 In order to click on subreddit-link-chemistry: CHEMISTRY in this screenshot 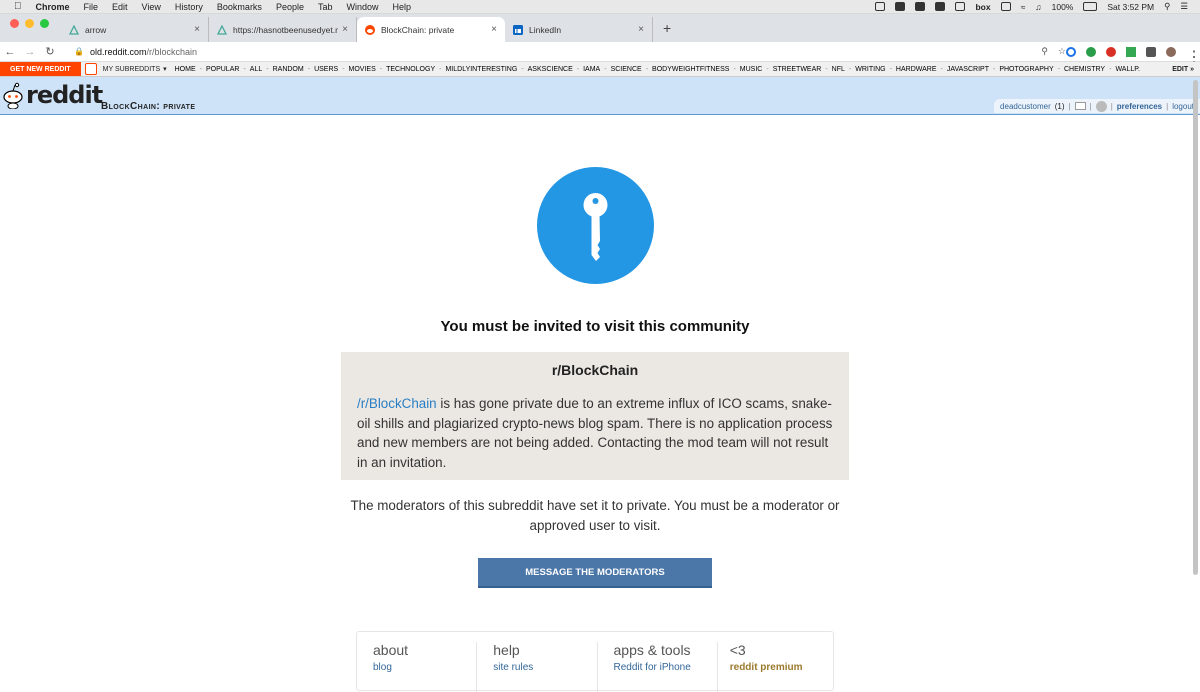, I will do `click(1084, 69)`.